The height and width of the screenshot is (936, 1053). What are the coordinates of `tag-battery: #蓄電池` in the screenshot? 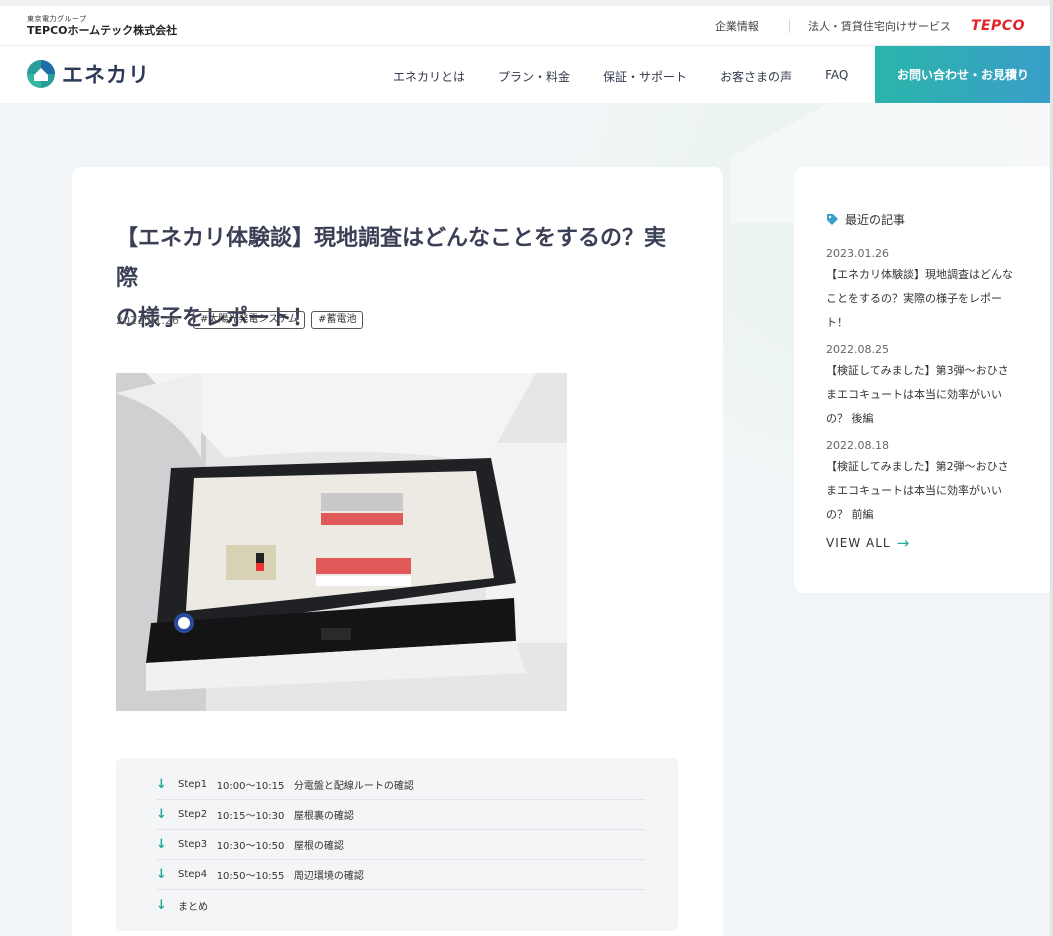 It's located at (337, 320).